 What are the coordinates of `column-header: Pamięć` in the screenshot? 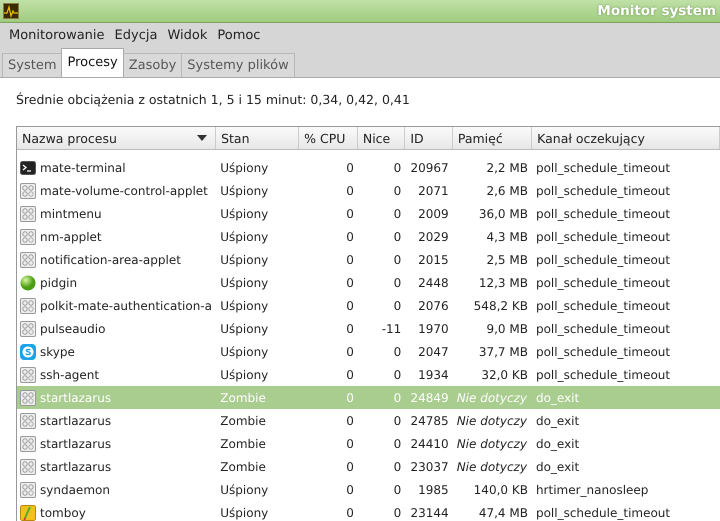 It's located at (492, 138).